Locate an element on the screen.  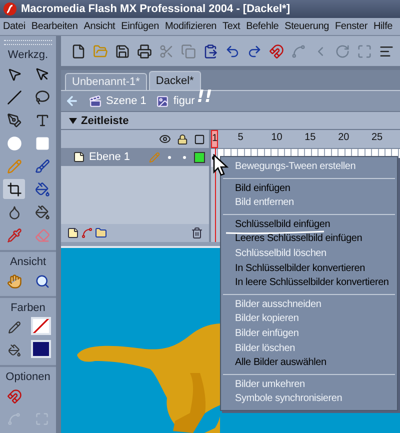
menu-item: Leeres Schlüsselbild einfügen is located at coordinates (309, 239).